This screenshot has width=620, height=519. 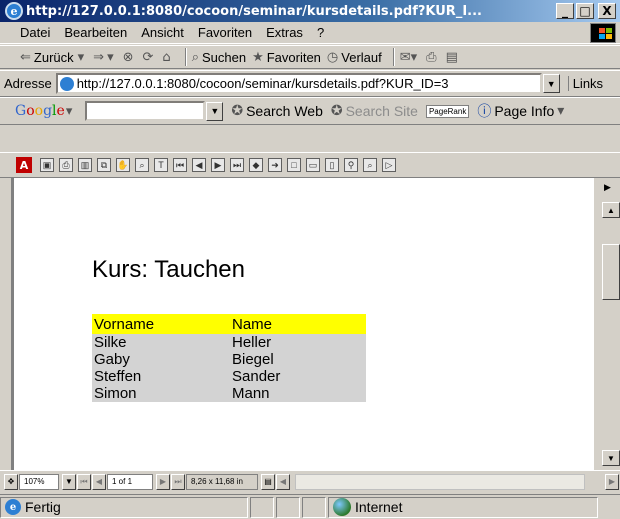 What do you see at coordinates (298, 359) in the screenshot?
I see `cell-name: Biegel` at bounding box center [298, 359].